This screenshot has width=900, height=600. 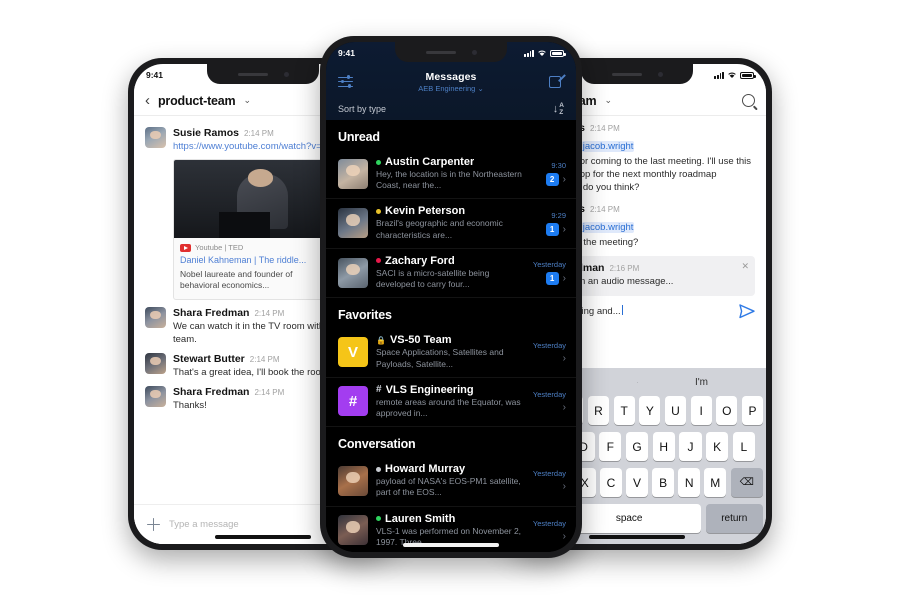 What do you see at coordinates (701, 382) in the screenshot?
I see `prediction-word: I'm` at bounding box center [701, 382].